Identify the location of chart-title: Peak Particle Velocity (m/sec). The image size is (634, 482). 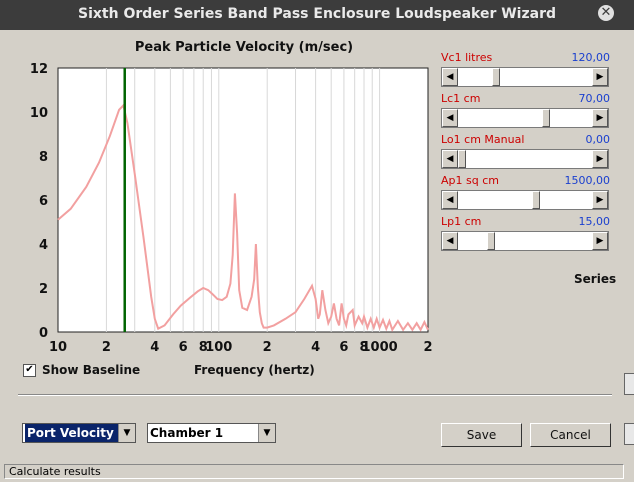
(244, 47).